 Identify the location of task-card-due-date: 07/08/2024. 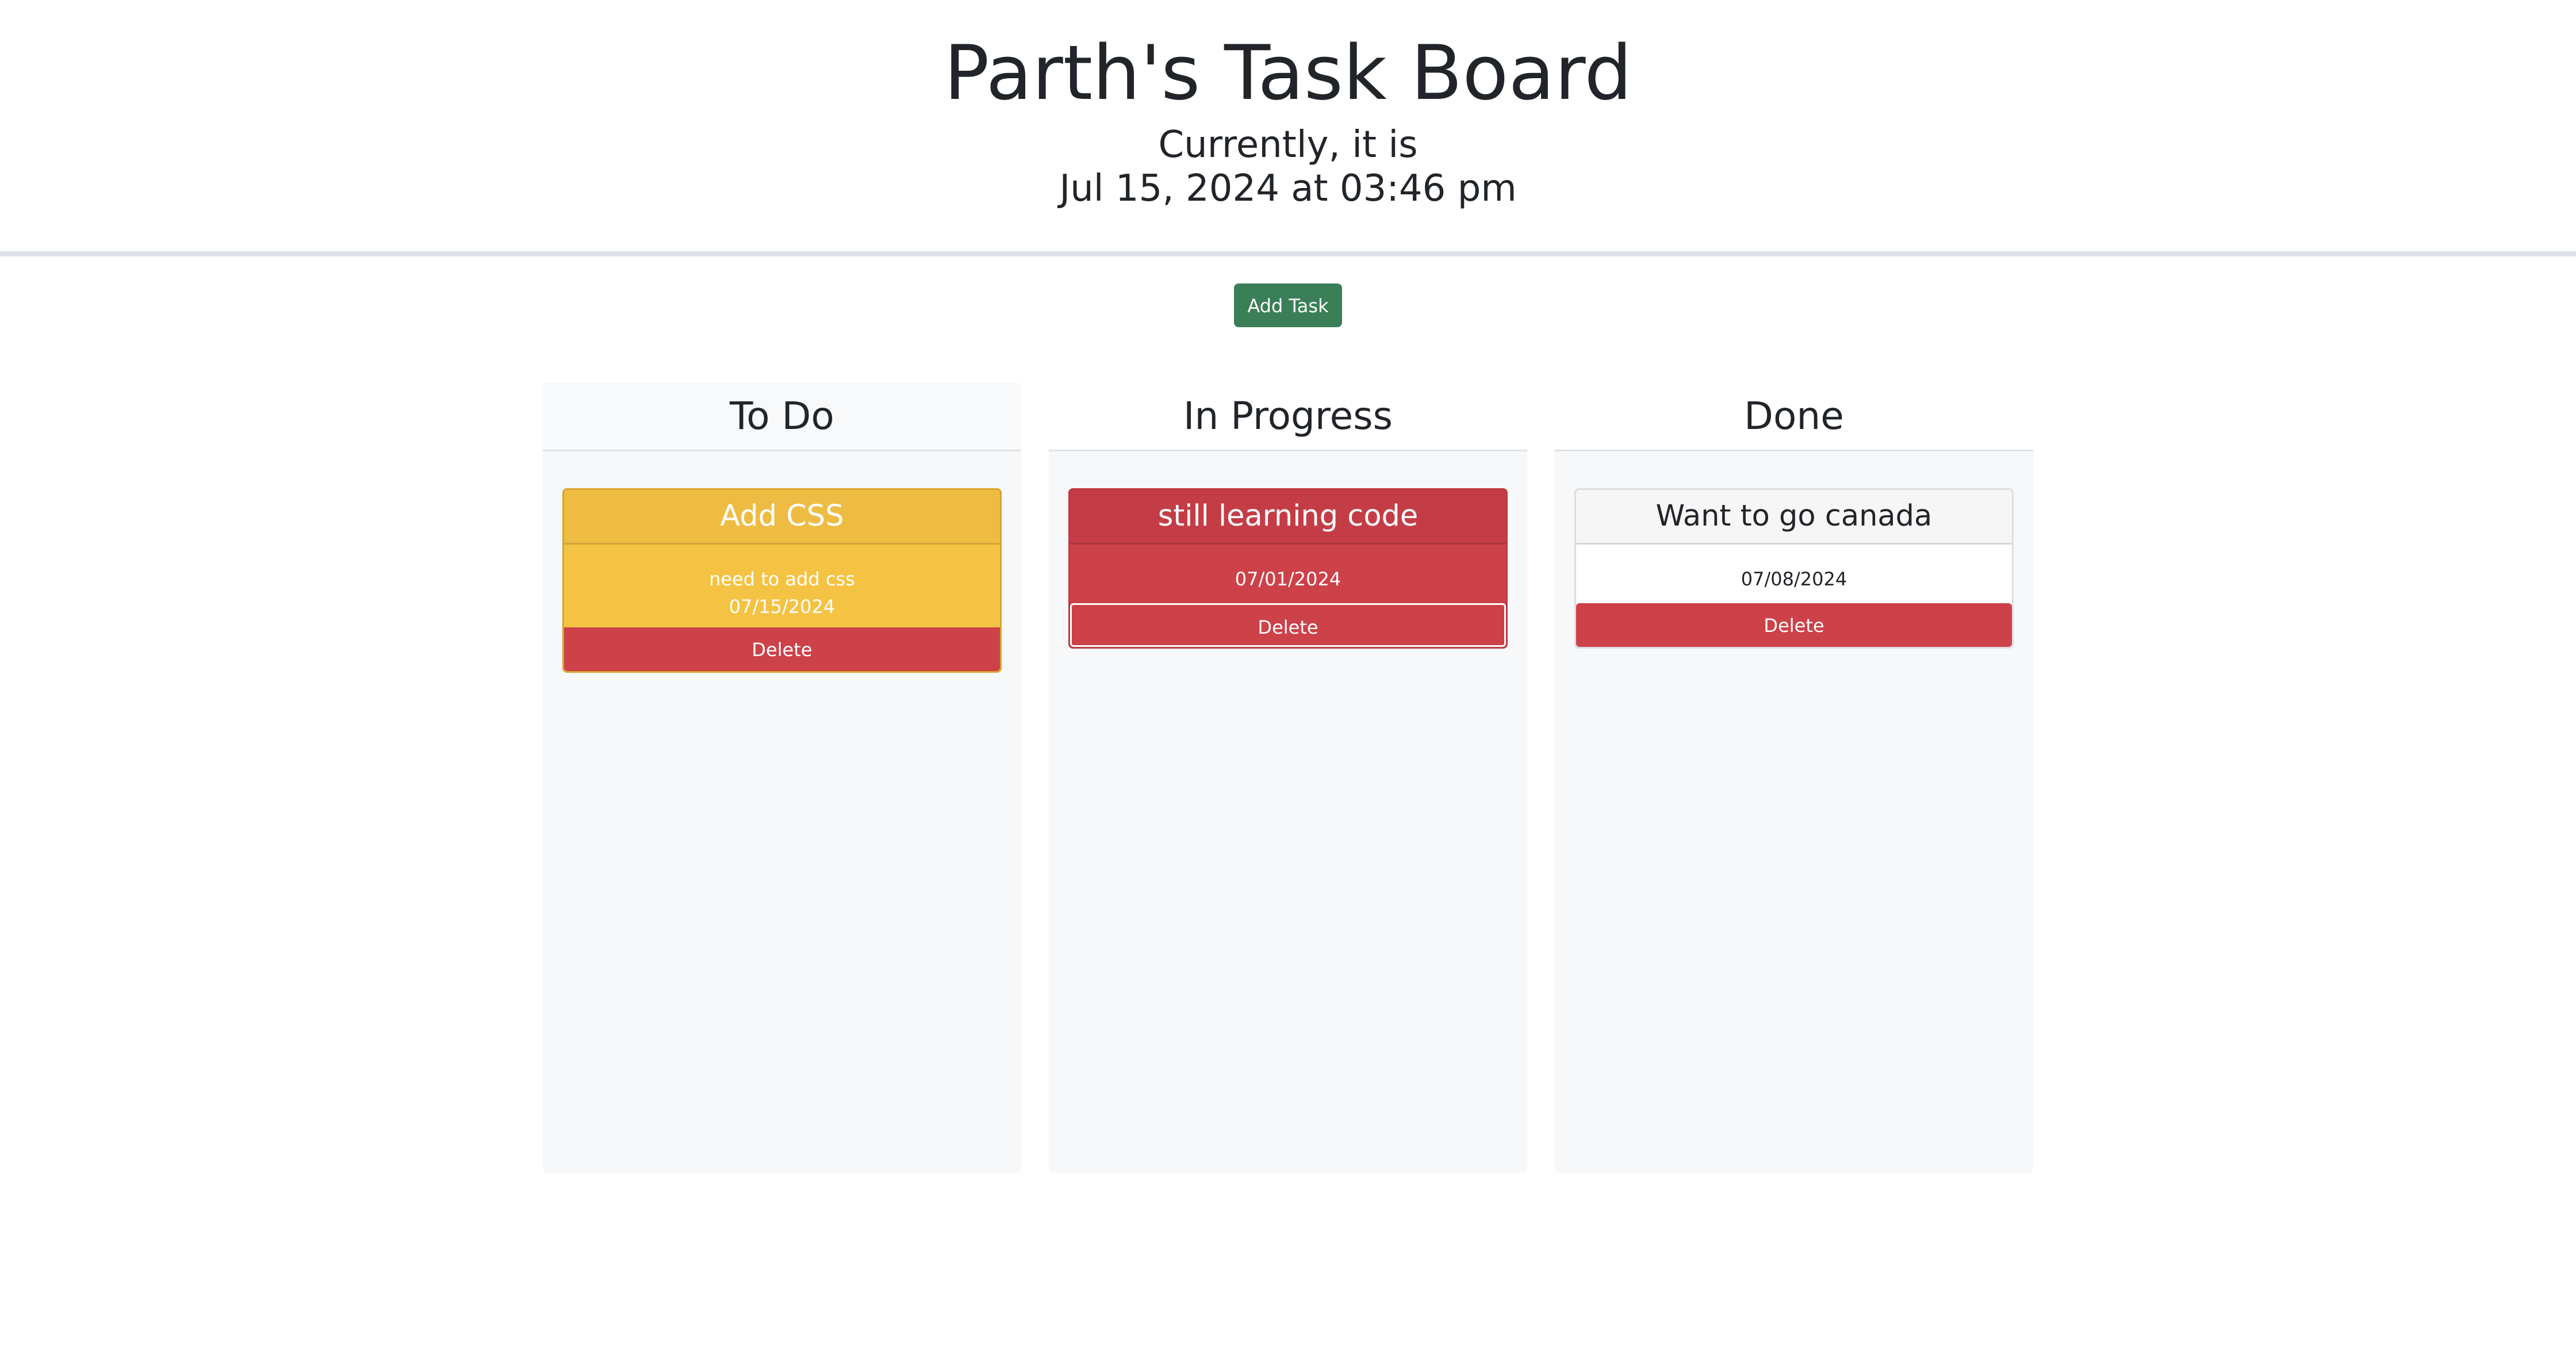
(1794, 579).